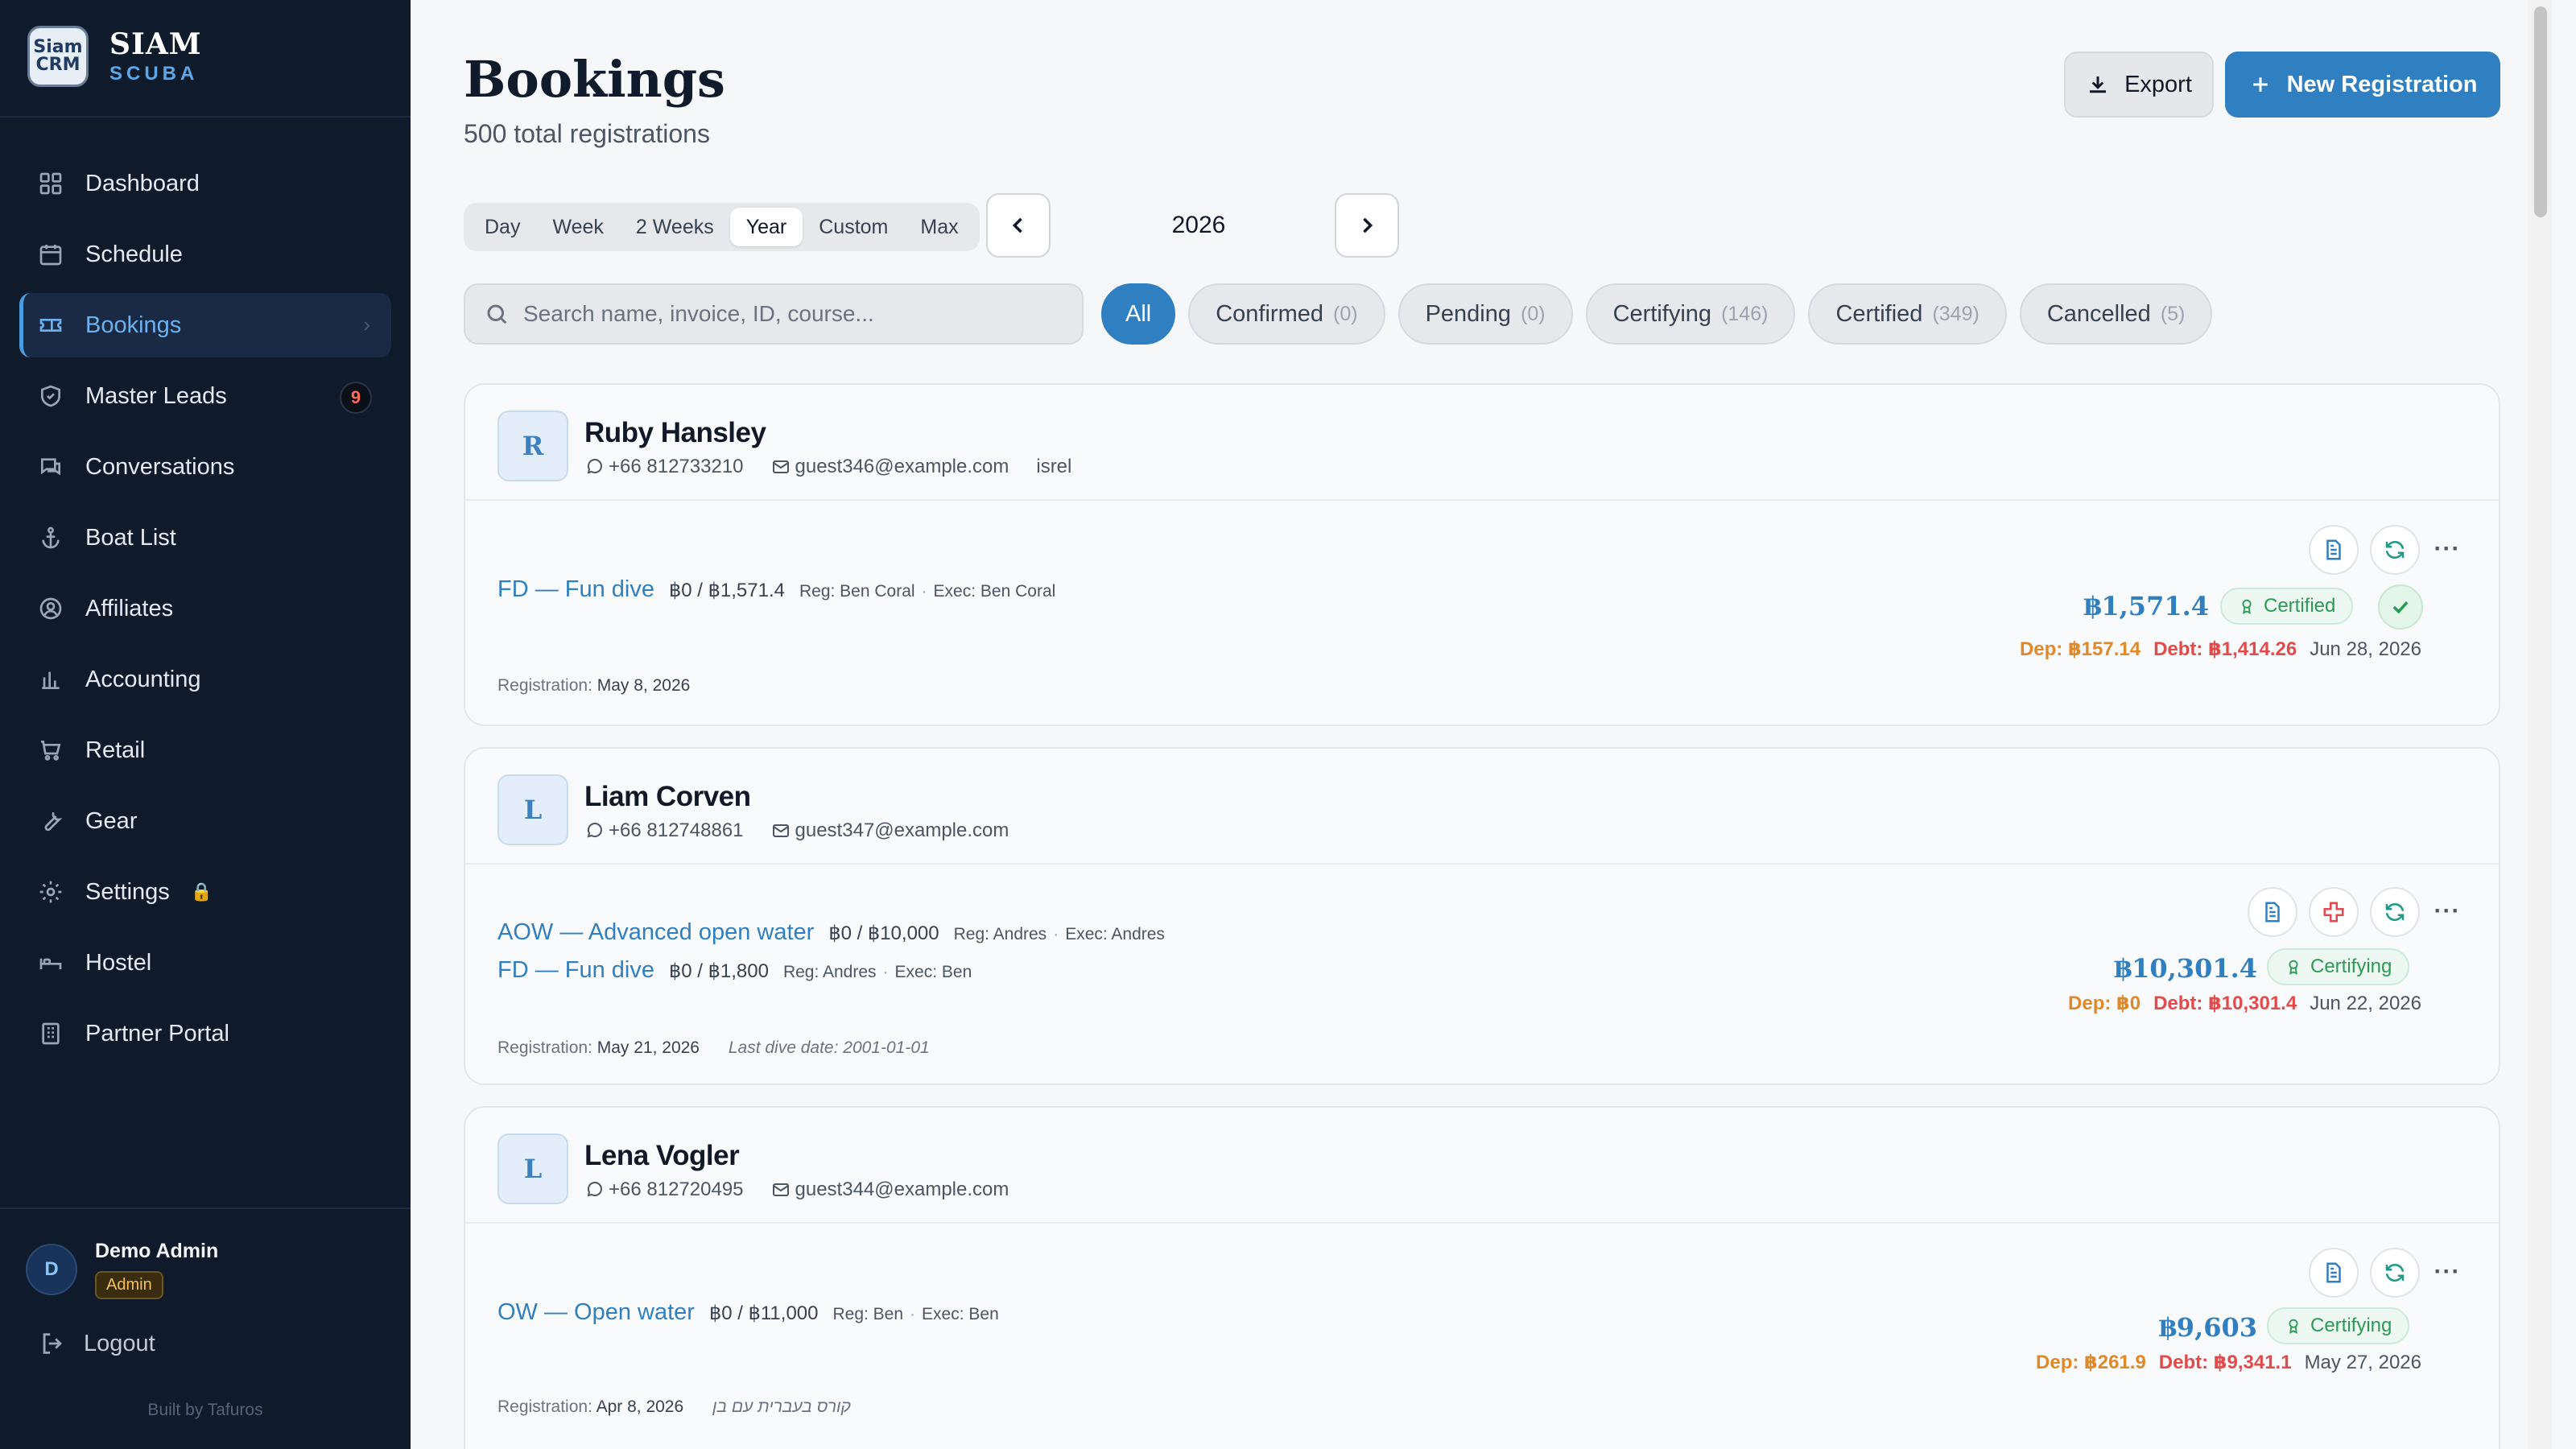  I want to click on sidebar-item-partner-portal: Partner Portal, so click(205, 1033).